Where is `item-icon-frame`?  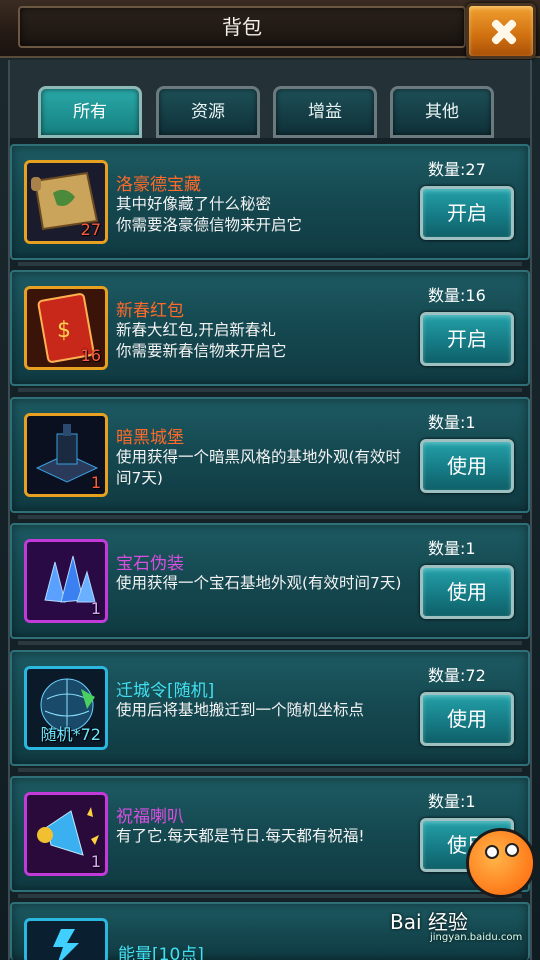 item-icon-frame is located at coordinates (66, 939).